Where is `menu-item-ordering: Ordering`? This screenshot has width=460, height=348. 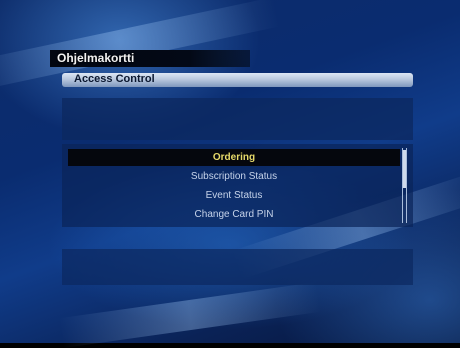
menu-item-ordering: Ordering is located at coordinates (234, 157).